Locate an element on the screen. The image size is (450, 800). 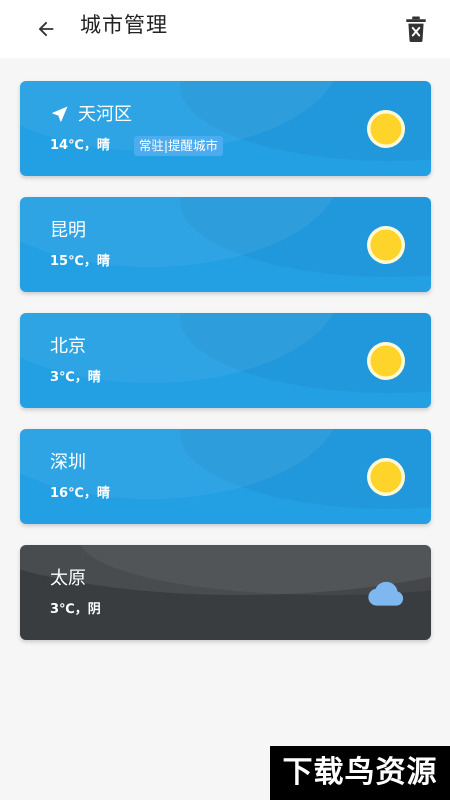
city-name: 昆明 is located at coordinates (68, 230).